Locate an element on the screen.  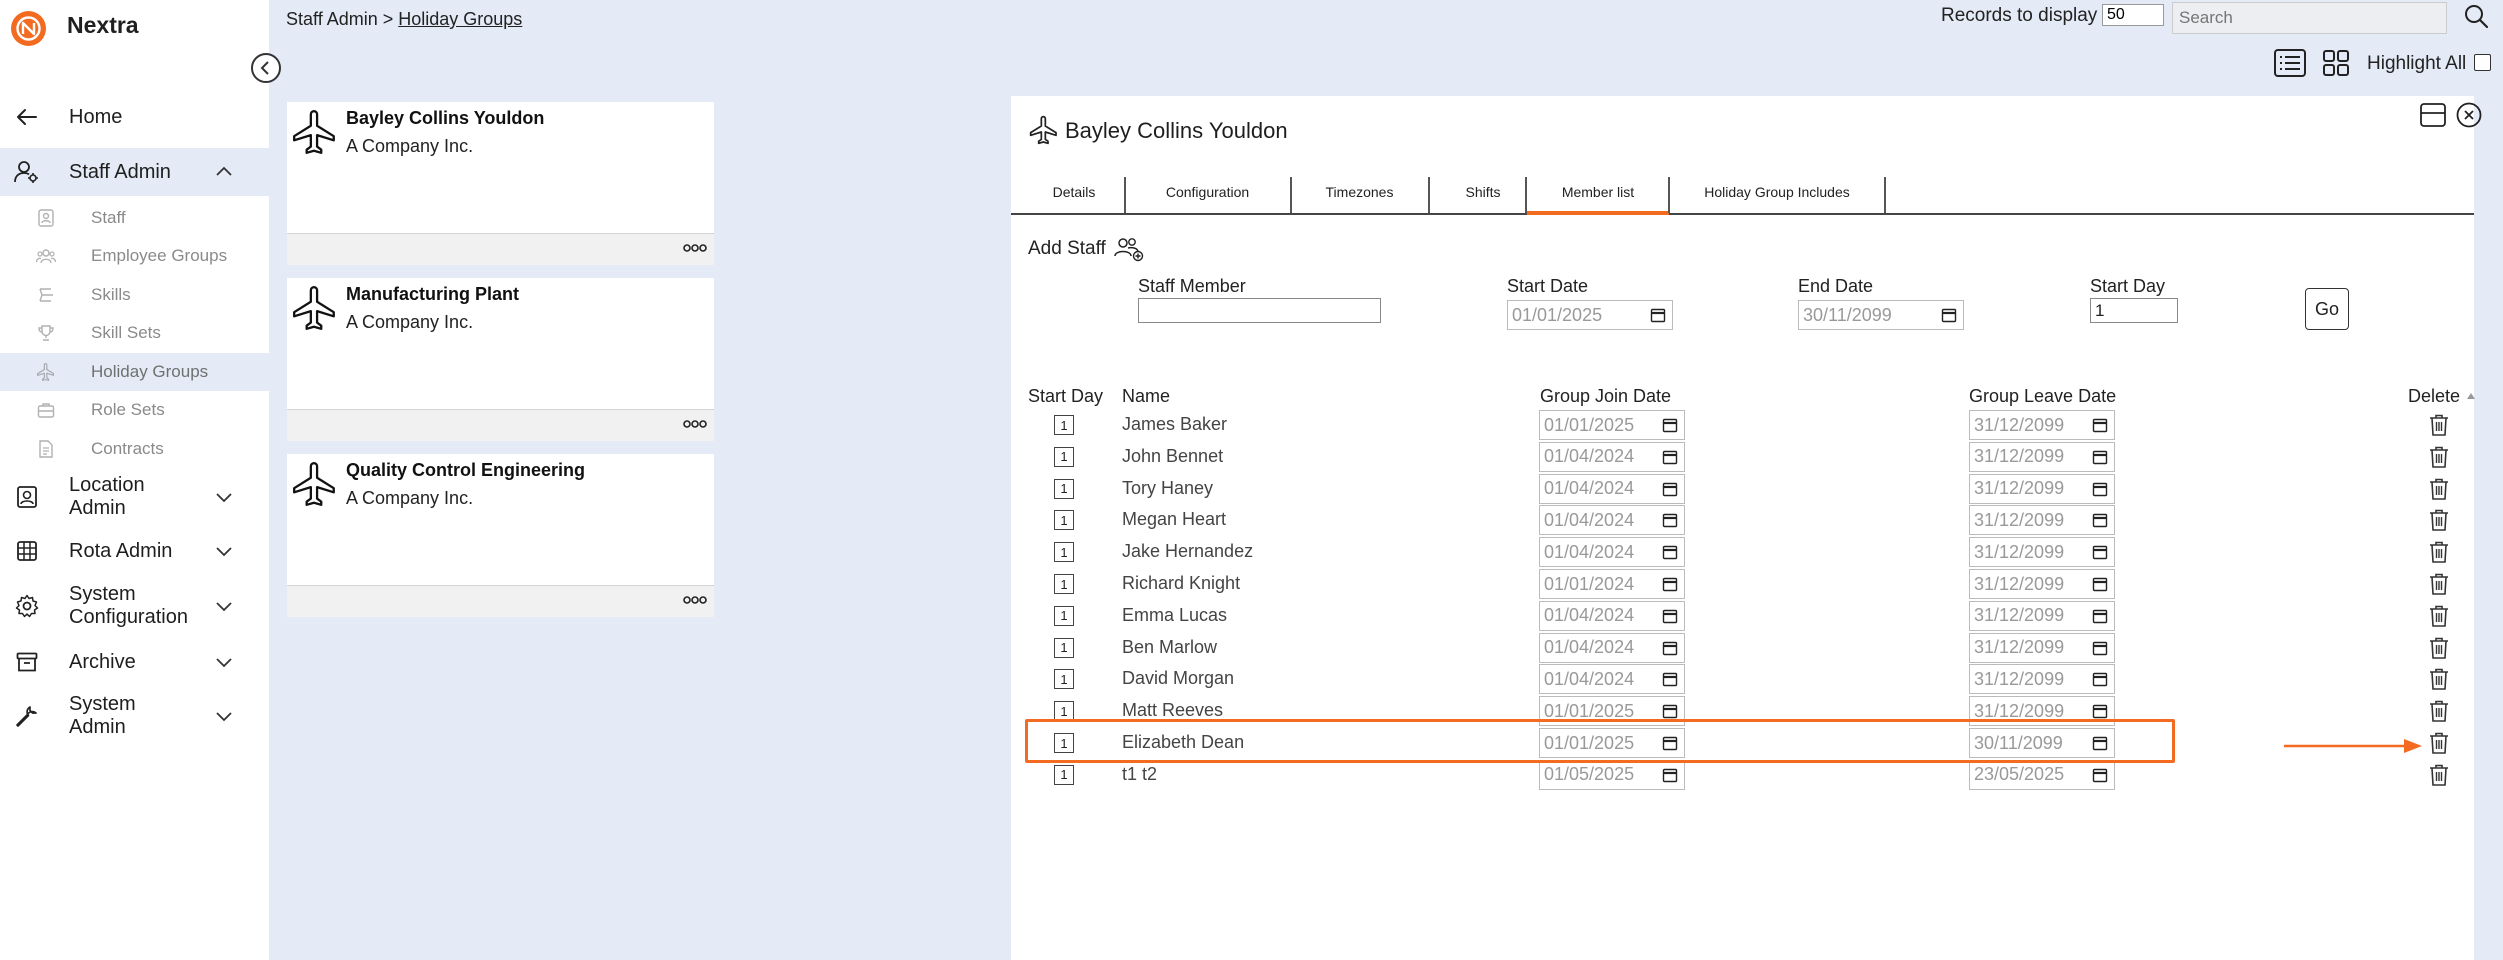
grid-view-icon is located at coordinates (2336, 63).